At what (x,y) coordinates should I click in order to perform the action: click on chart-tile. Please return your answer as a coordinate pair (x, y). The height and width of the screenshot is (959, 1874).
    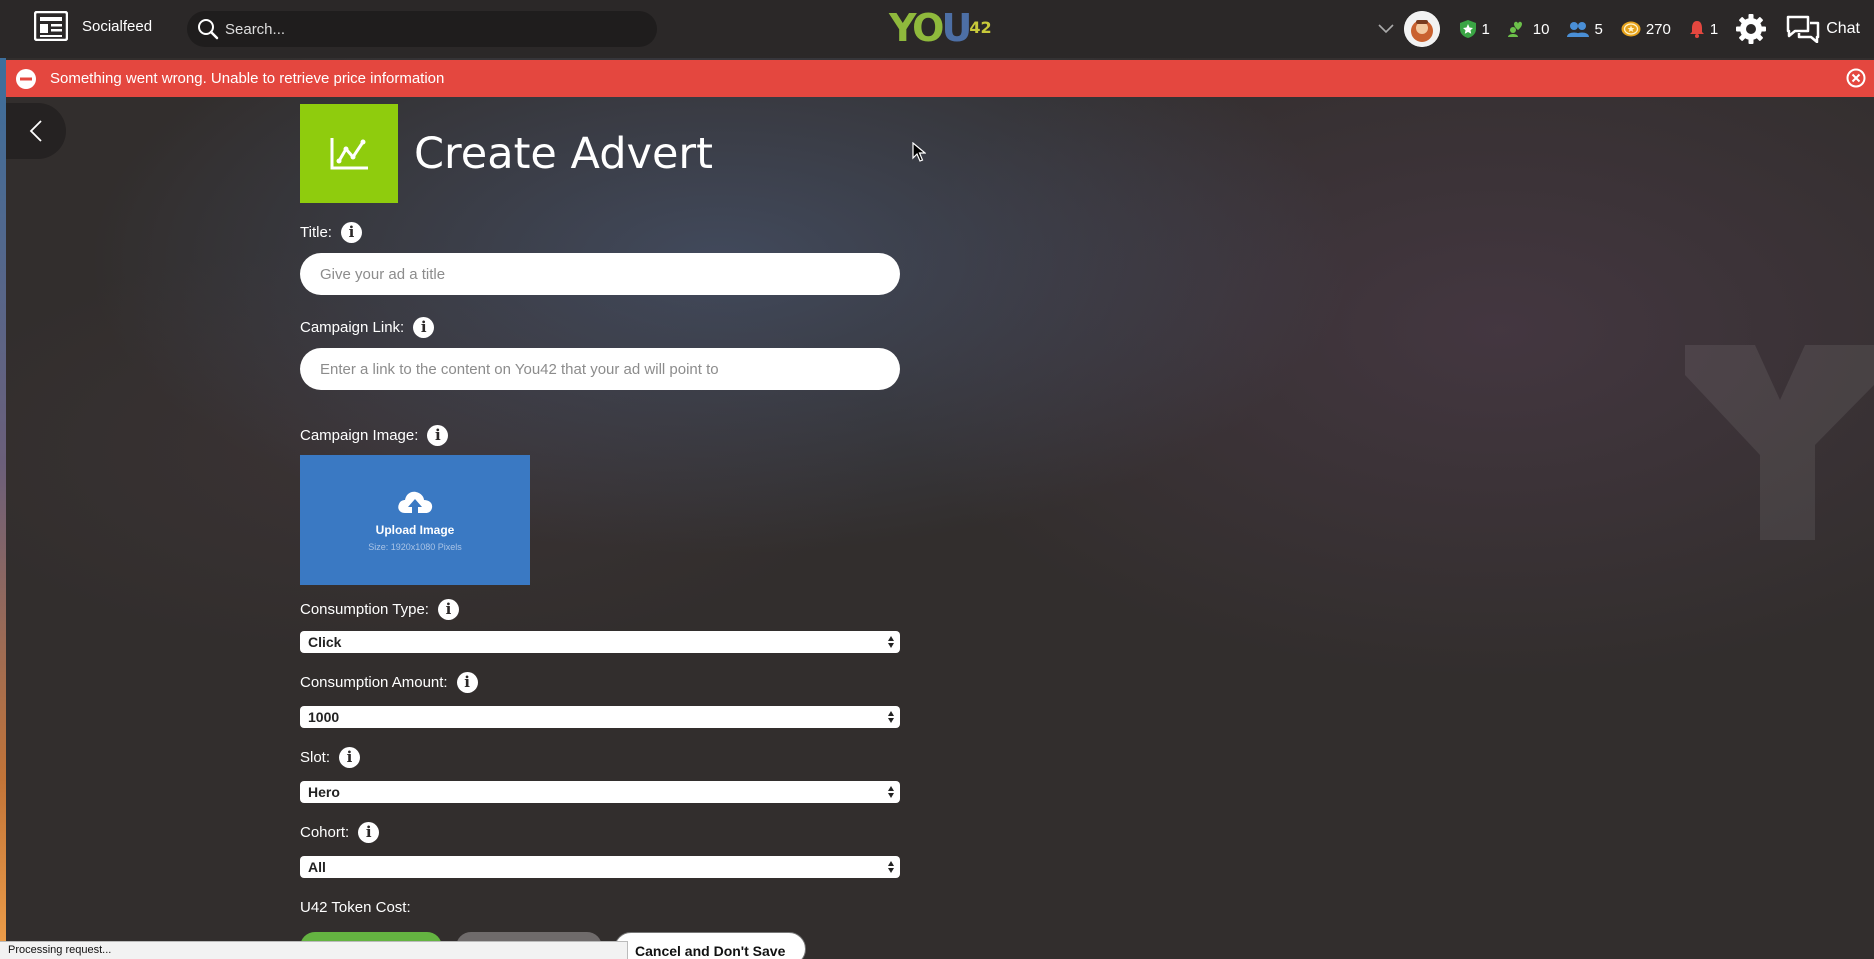
    Looking at the image, I should click on (349, 153).